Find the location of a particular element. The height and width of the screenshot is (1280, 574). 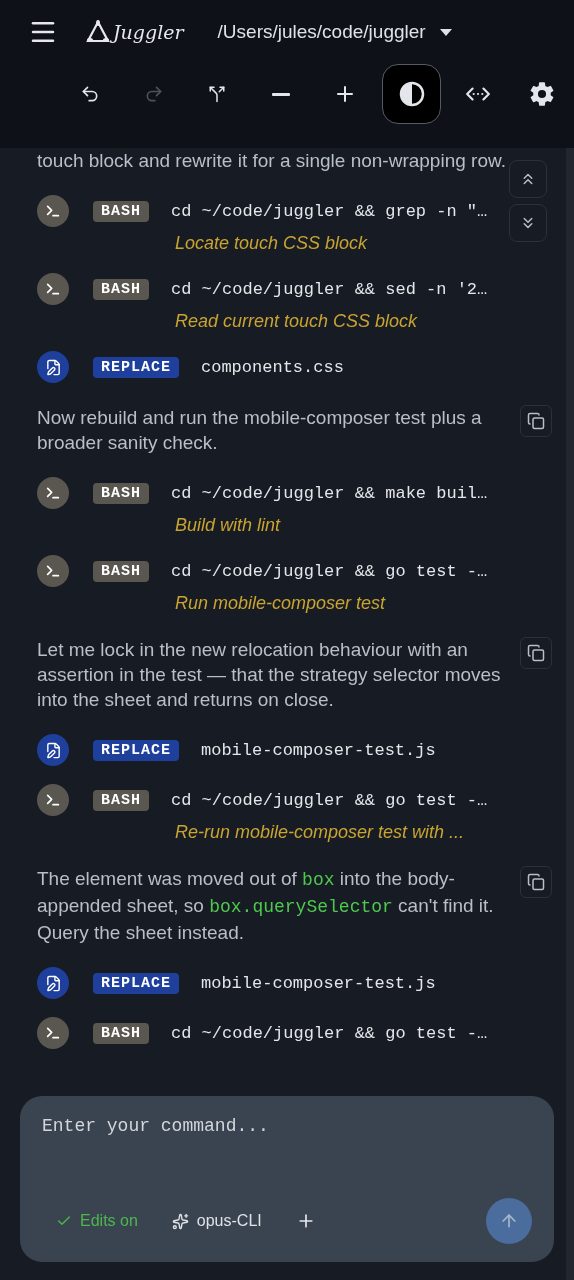

file-name: components.css is located at coordinates (272, 367).